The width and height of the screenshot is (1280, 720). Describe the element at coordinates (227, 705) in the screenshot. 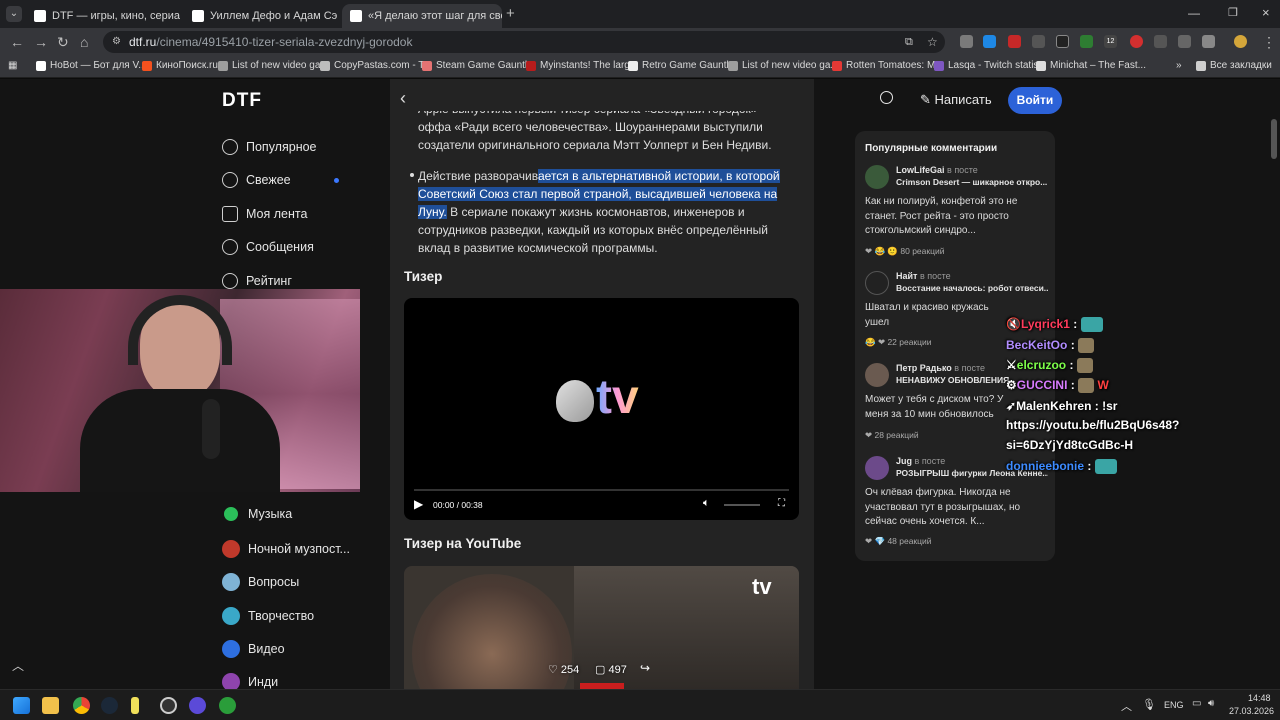

I see `xbox-icon` at that location.